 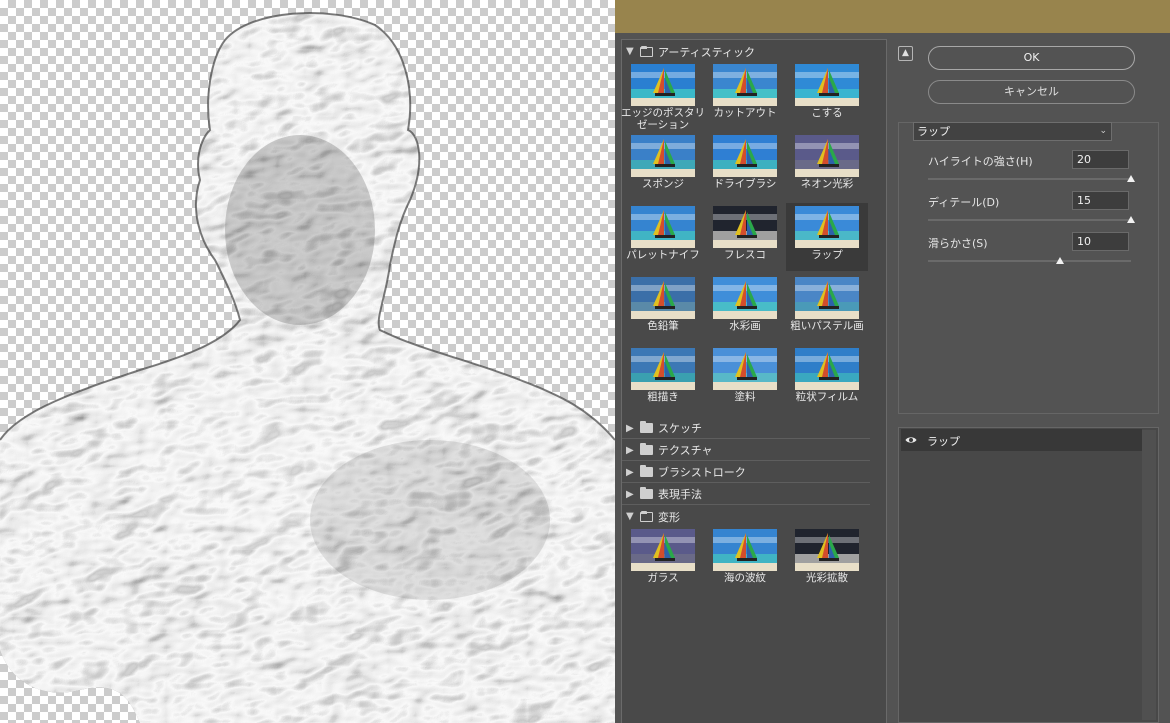 I want to click on filter-thumbnail: 光彩拡散, so click(x=827, y=560).